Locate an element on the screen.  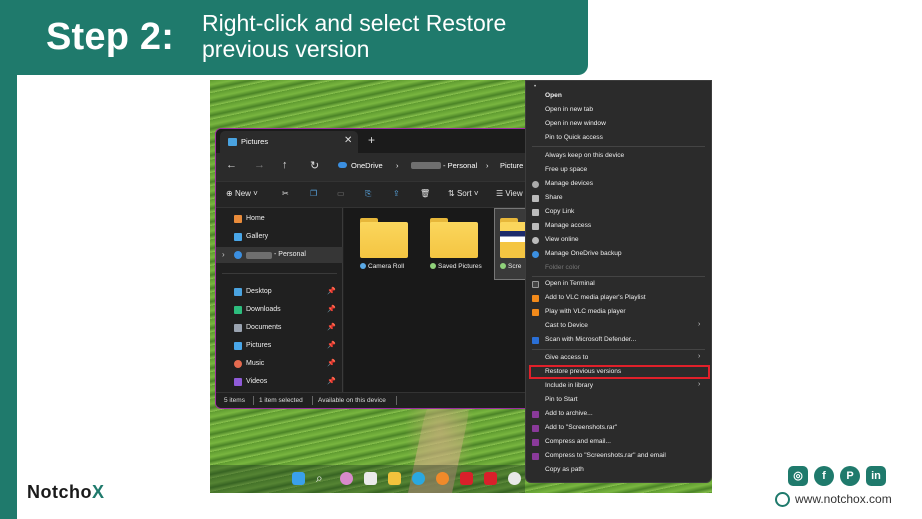
menu-item-open-terminal: Open in Terminal is located at coordinates (618, 284).